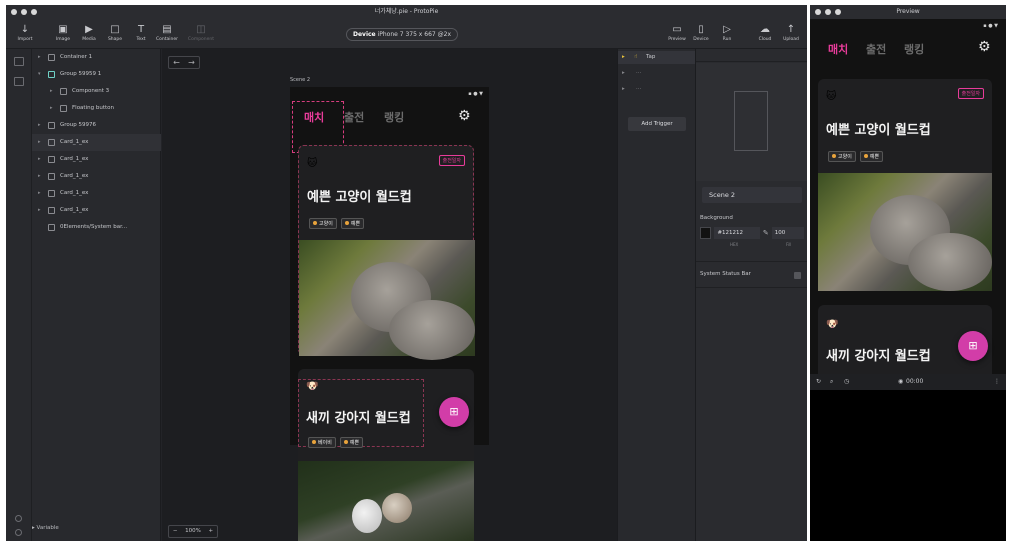  Describe the element at coordinates (39, 74) in the screenshot. I see `collapse-arrow-icon: ▾` at that location.